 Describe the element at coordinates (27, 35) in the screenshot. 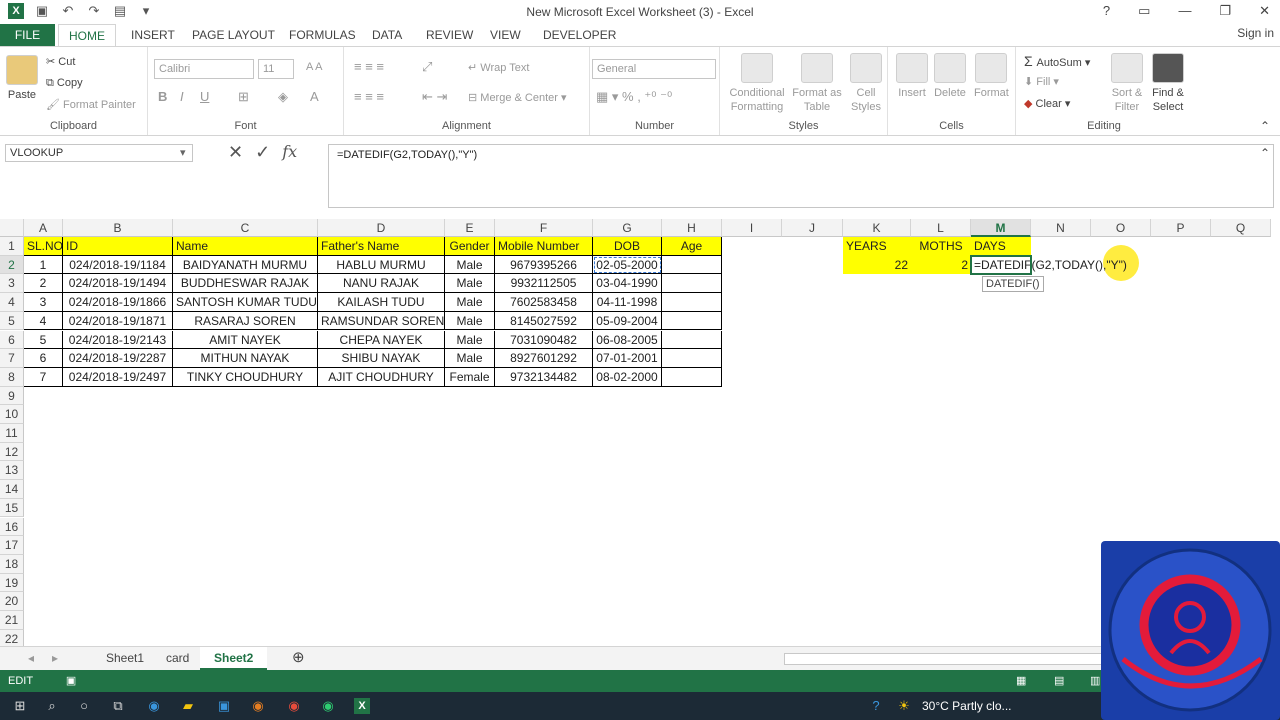

I see `tab-file: FILE` at that location.